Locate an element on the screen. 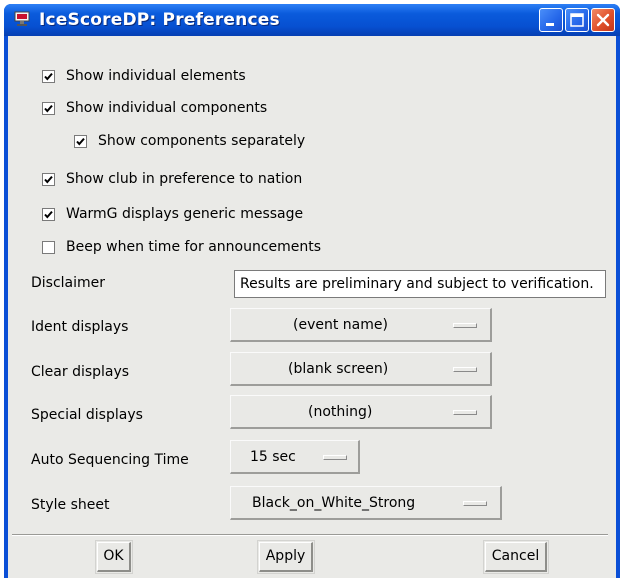  checkbox-row-warmg-generic: WarmG displays generic message is located at coordinates (172, 214).